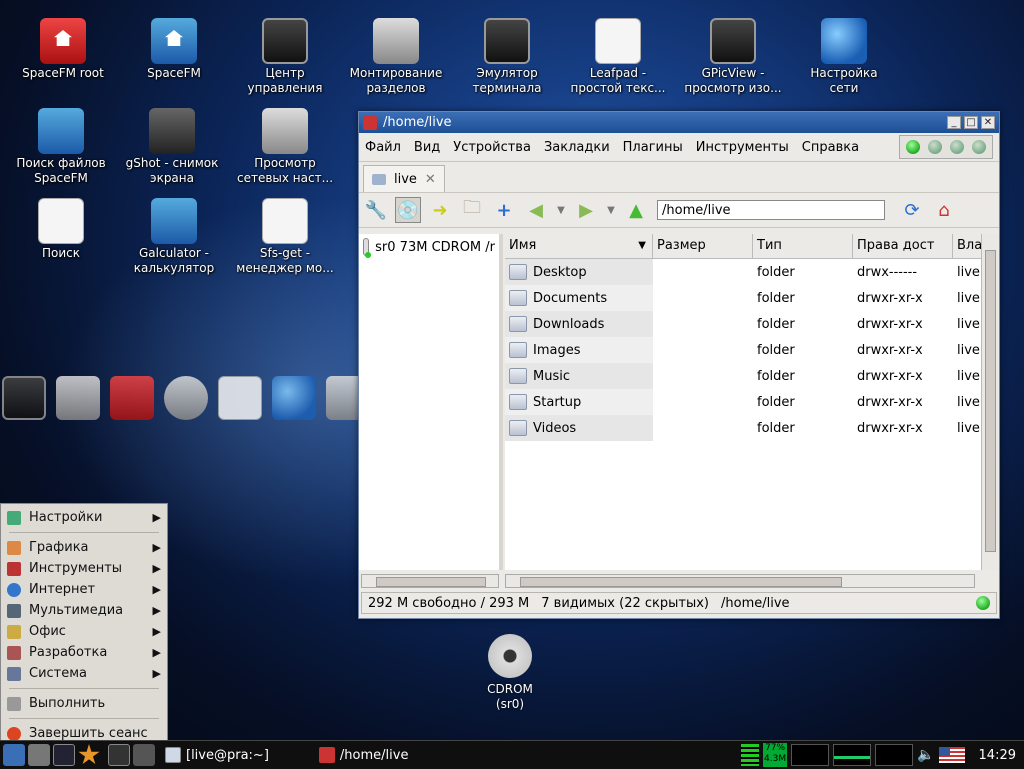  What do you see at coordinates (174, 237) in the screenshot?
I see `desktop-icon-galculator: Galculator - калькулятор` at bounding box center [174, 237].